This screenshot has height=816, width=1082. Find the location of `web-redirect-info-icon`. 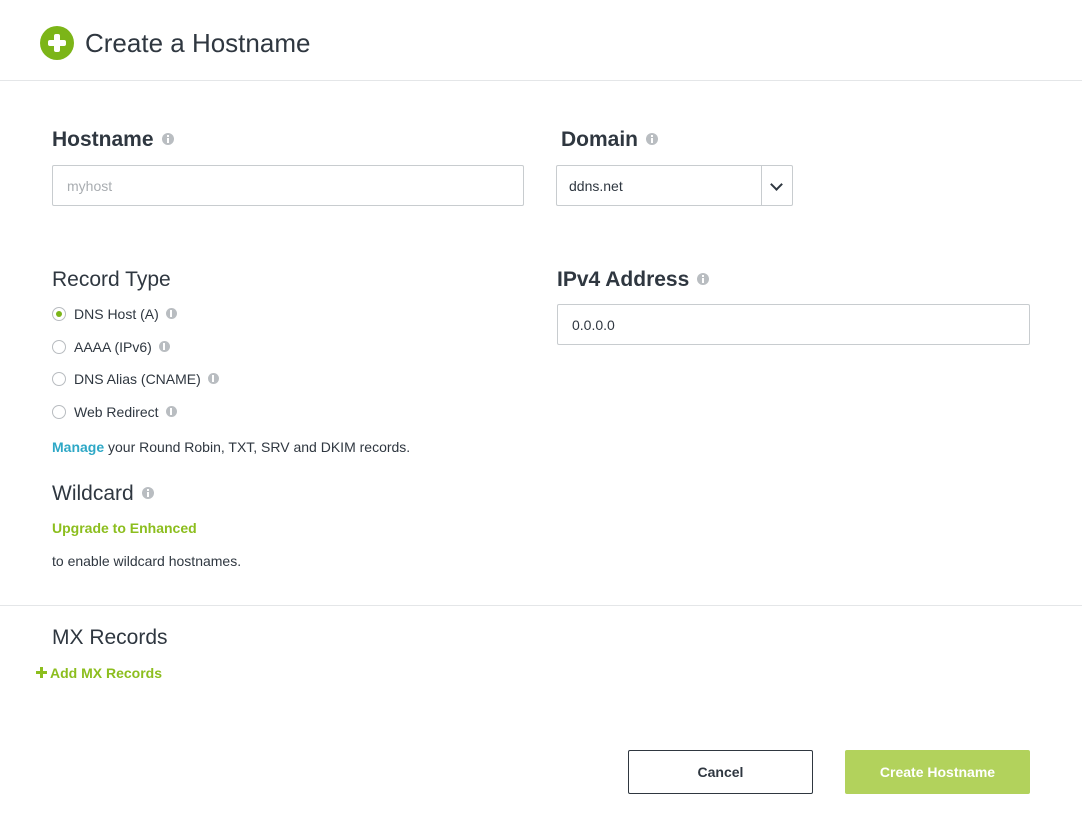

web-redirect-info-icon is located at coordinates (171, 411).